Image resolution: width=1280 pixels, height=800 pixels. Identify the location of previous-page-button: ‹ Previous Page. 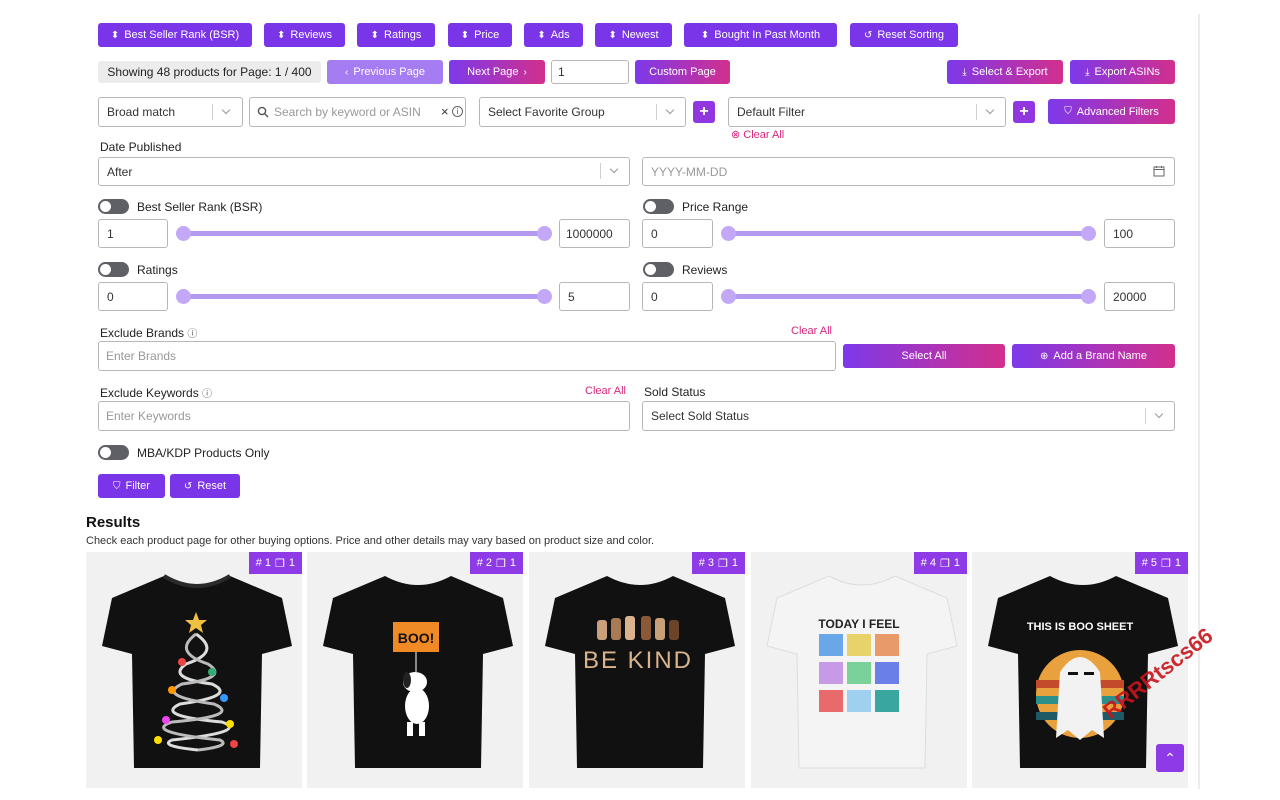
(385, 72).